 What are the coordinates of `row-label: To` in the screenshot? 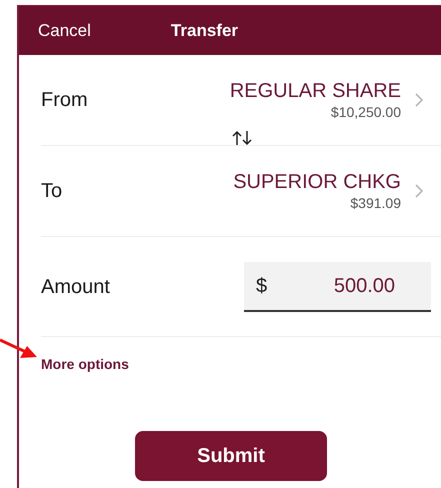 It's located at (51, 191).